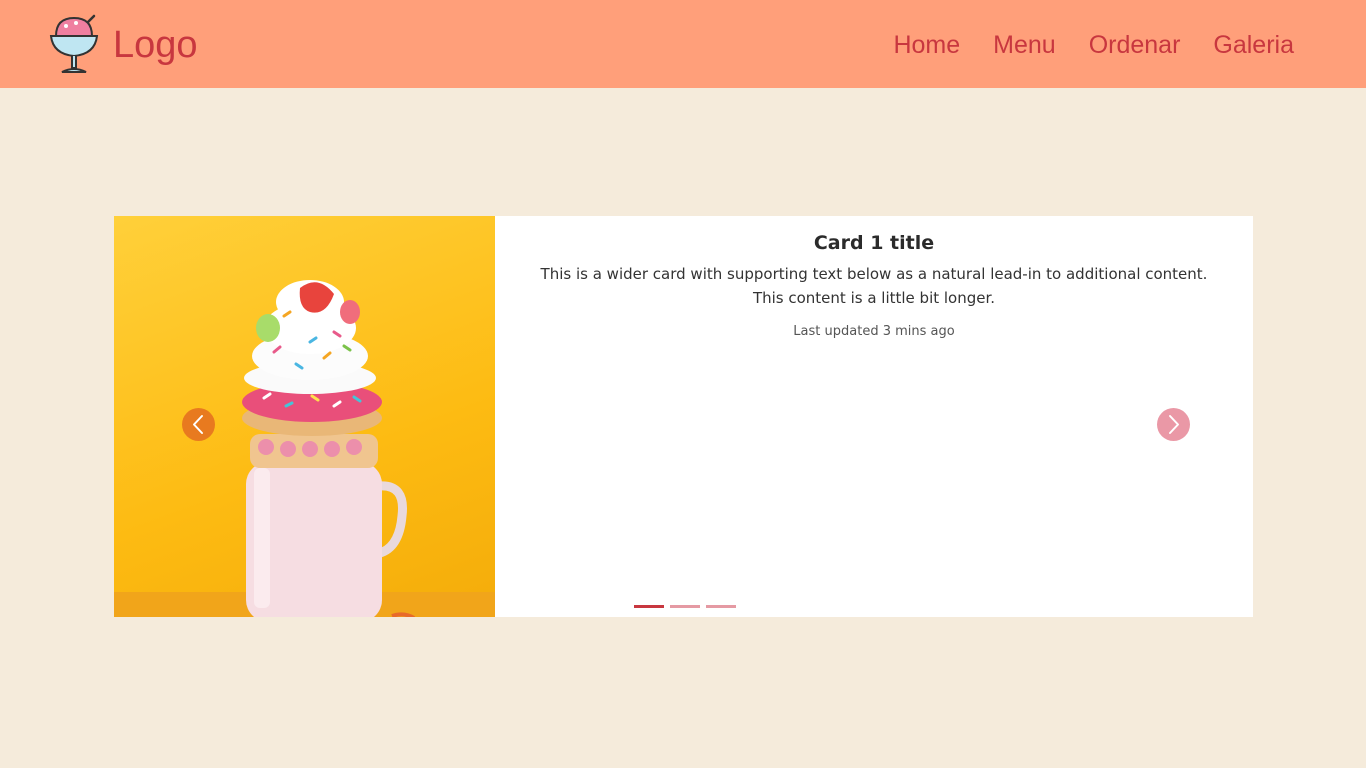 Image resolution: width=1366 pixels, height=768 pixels. I want to click on carousel-indicators, so click(685, 606).